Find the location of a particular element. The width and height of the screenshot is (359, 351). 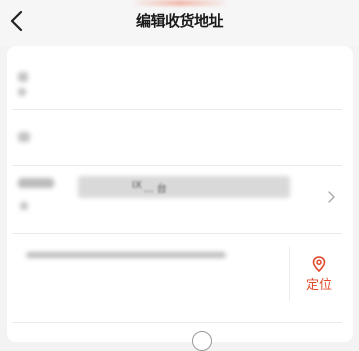

locate-label: 定位 is located at coordinates (318, 285).